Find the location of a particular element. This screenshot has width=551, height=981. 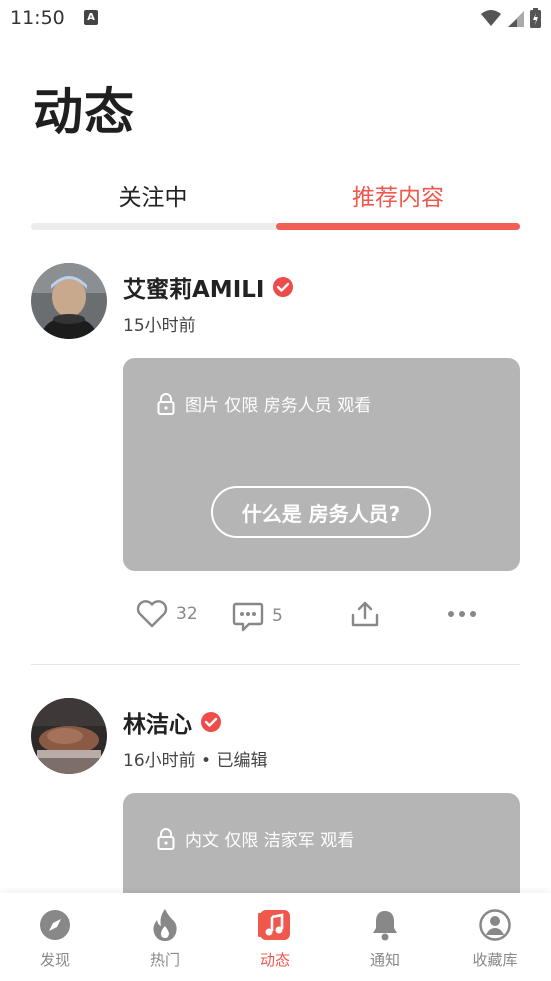

tab-recommended: 推荐内容 is located at coordinates (398, 195).